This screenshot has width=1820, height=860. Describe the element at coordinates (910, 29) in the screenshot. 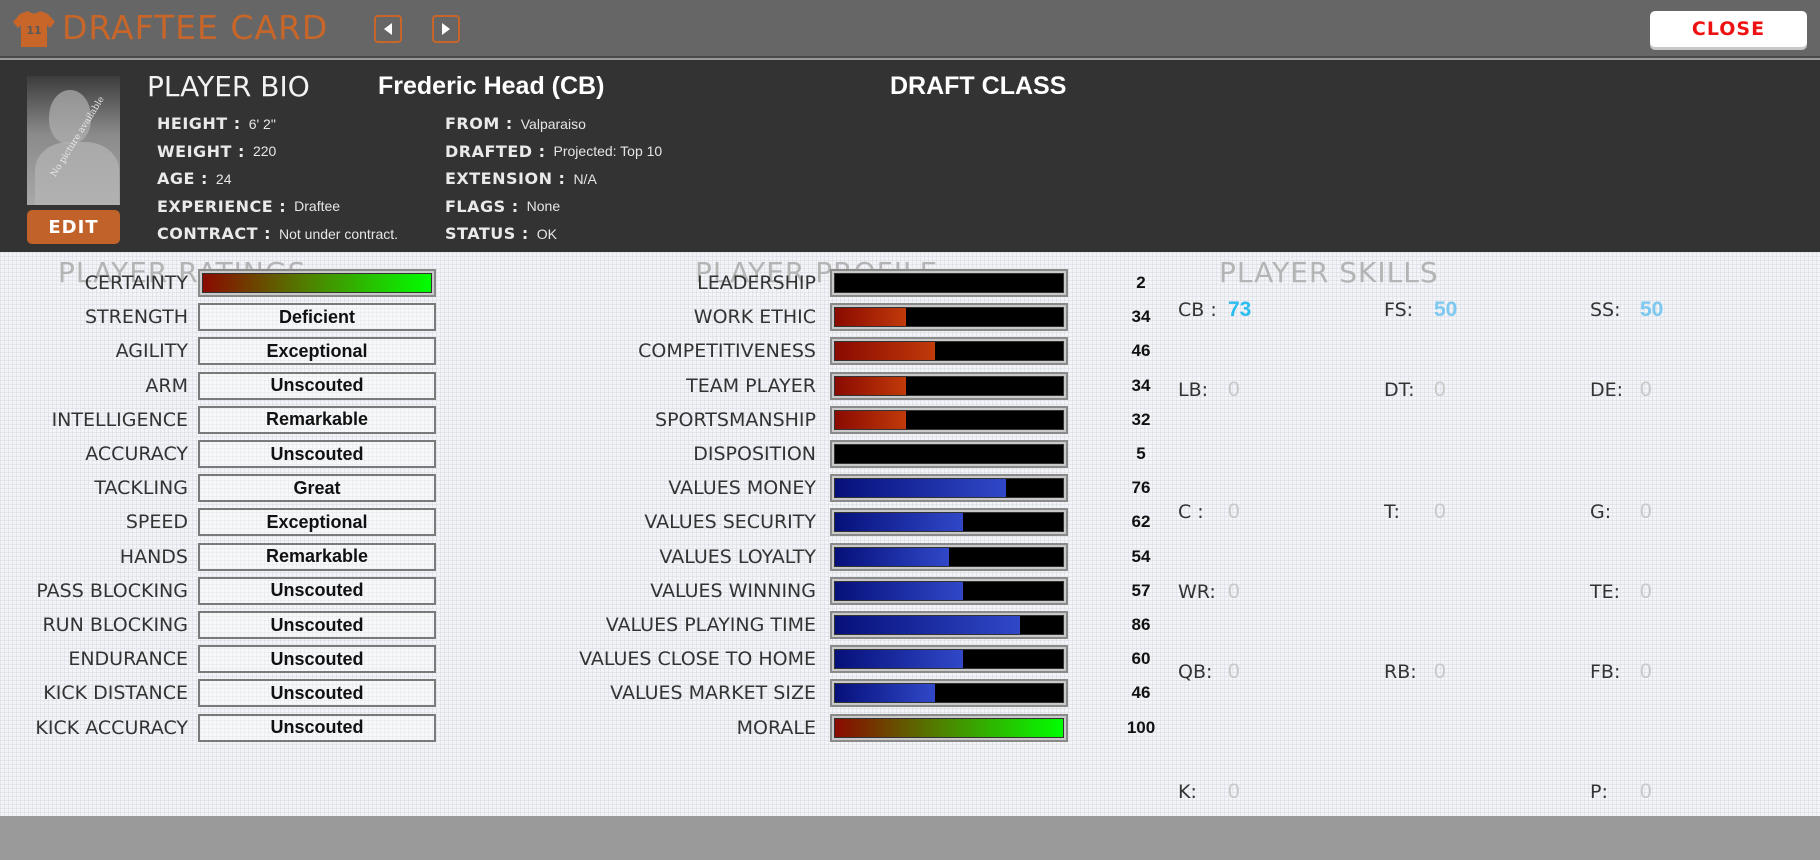

I see `title-bar: 11 DRAFTEE CARD CLOSE` at that location.